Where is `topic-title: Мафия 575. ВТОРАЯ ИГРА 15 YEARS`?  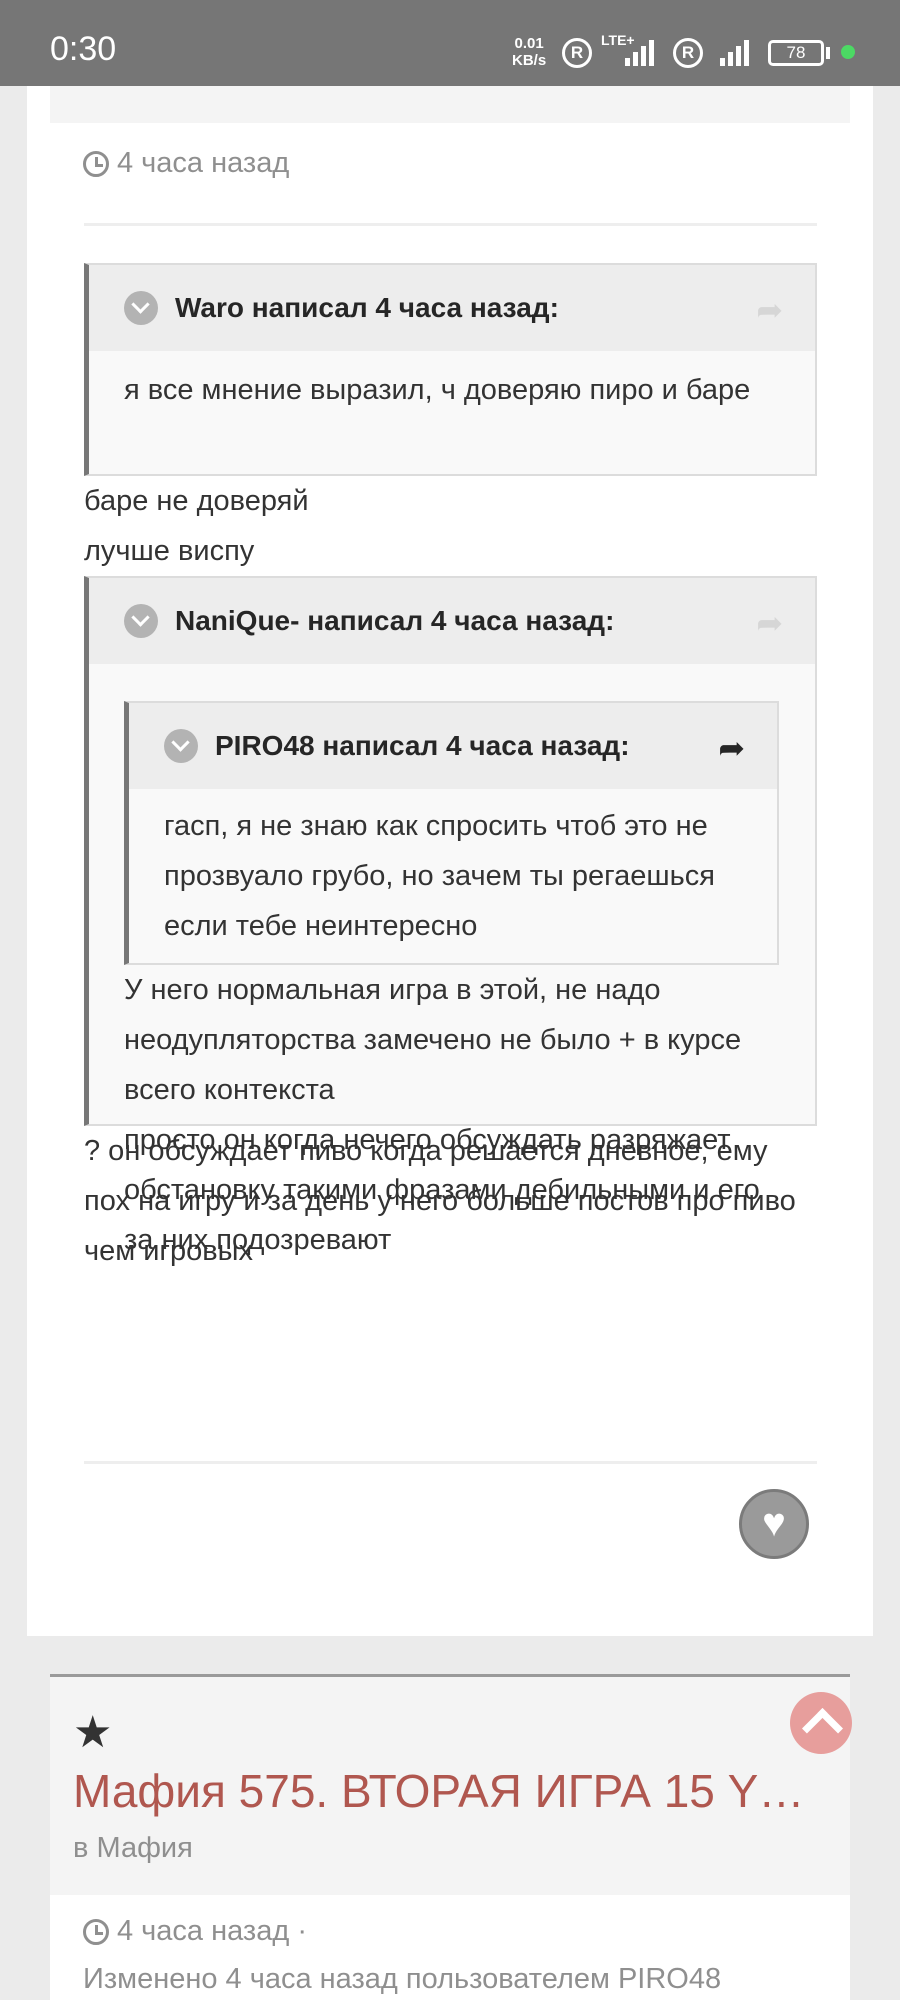
topic-title: Мафия 575. ВТОРАЯ ИГРА 15 YEARS is located at coordinates (453, 1791).